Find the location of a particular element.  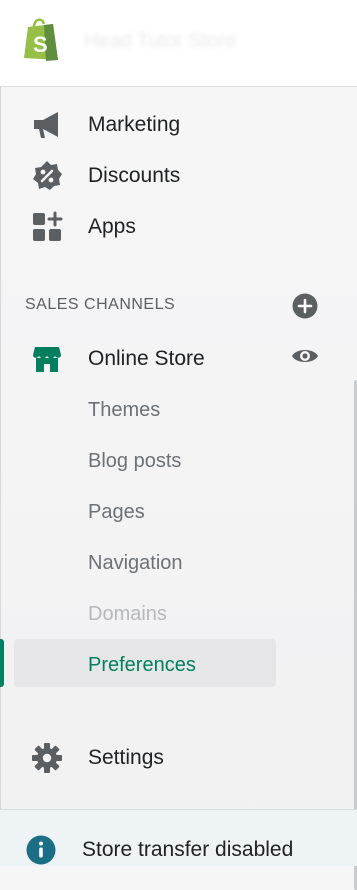

store-transfer-banner: Store transfer disabled is located at coordinates (178, 837).